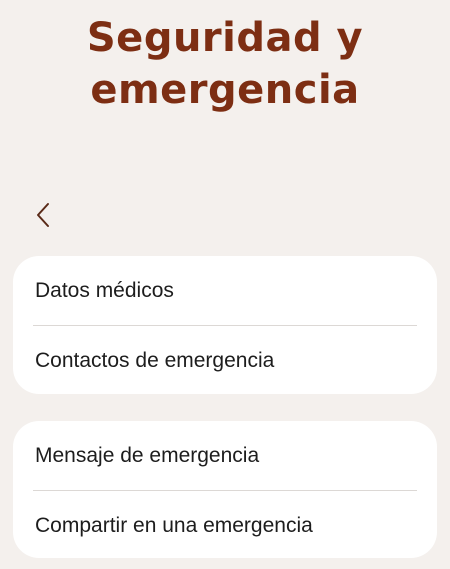 The width and height of the screenshot is (450, 569). I want to click on list-item-contactos-emergencia: Contactos de emergencia, so click(225, 360).